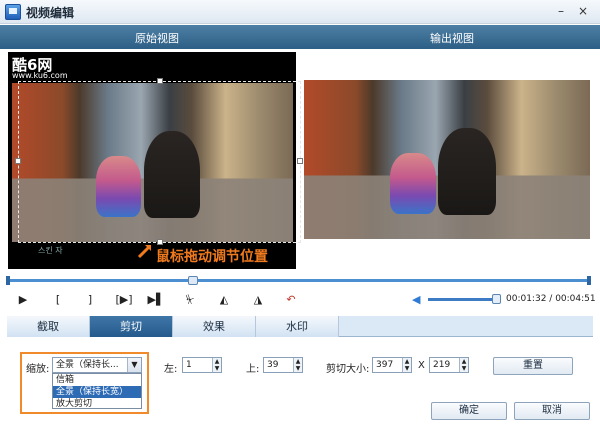 The height and width of the screenshot is (424, 600). What do you see at coordinates (157, 38) in the screenshot?
I see `original-view-label: 原始视图` at bounding box center [157, 38].